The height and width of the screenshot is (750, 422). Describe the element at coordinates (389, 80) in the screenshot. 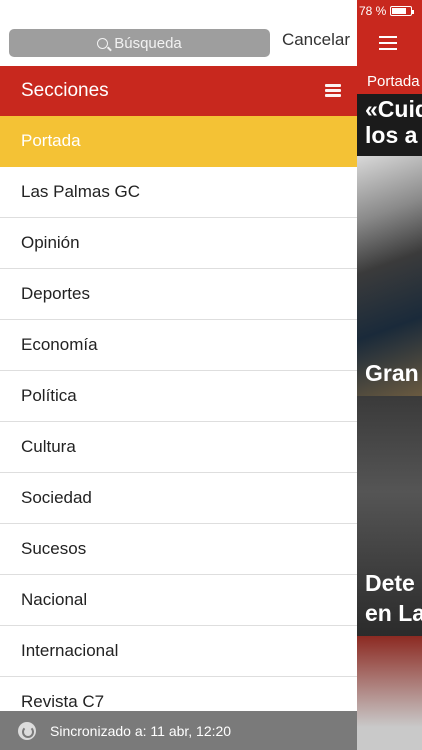

I see `peek-section-label: Portada` at that location.